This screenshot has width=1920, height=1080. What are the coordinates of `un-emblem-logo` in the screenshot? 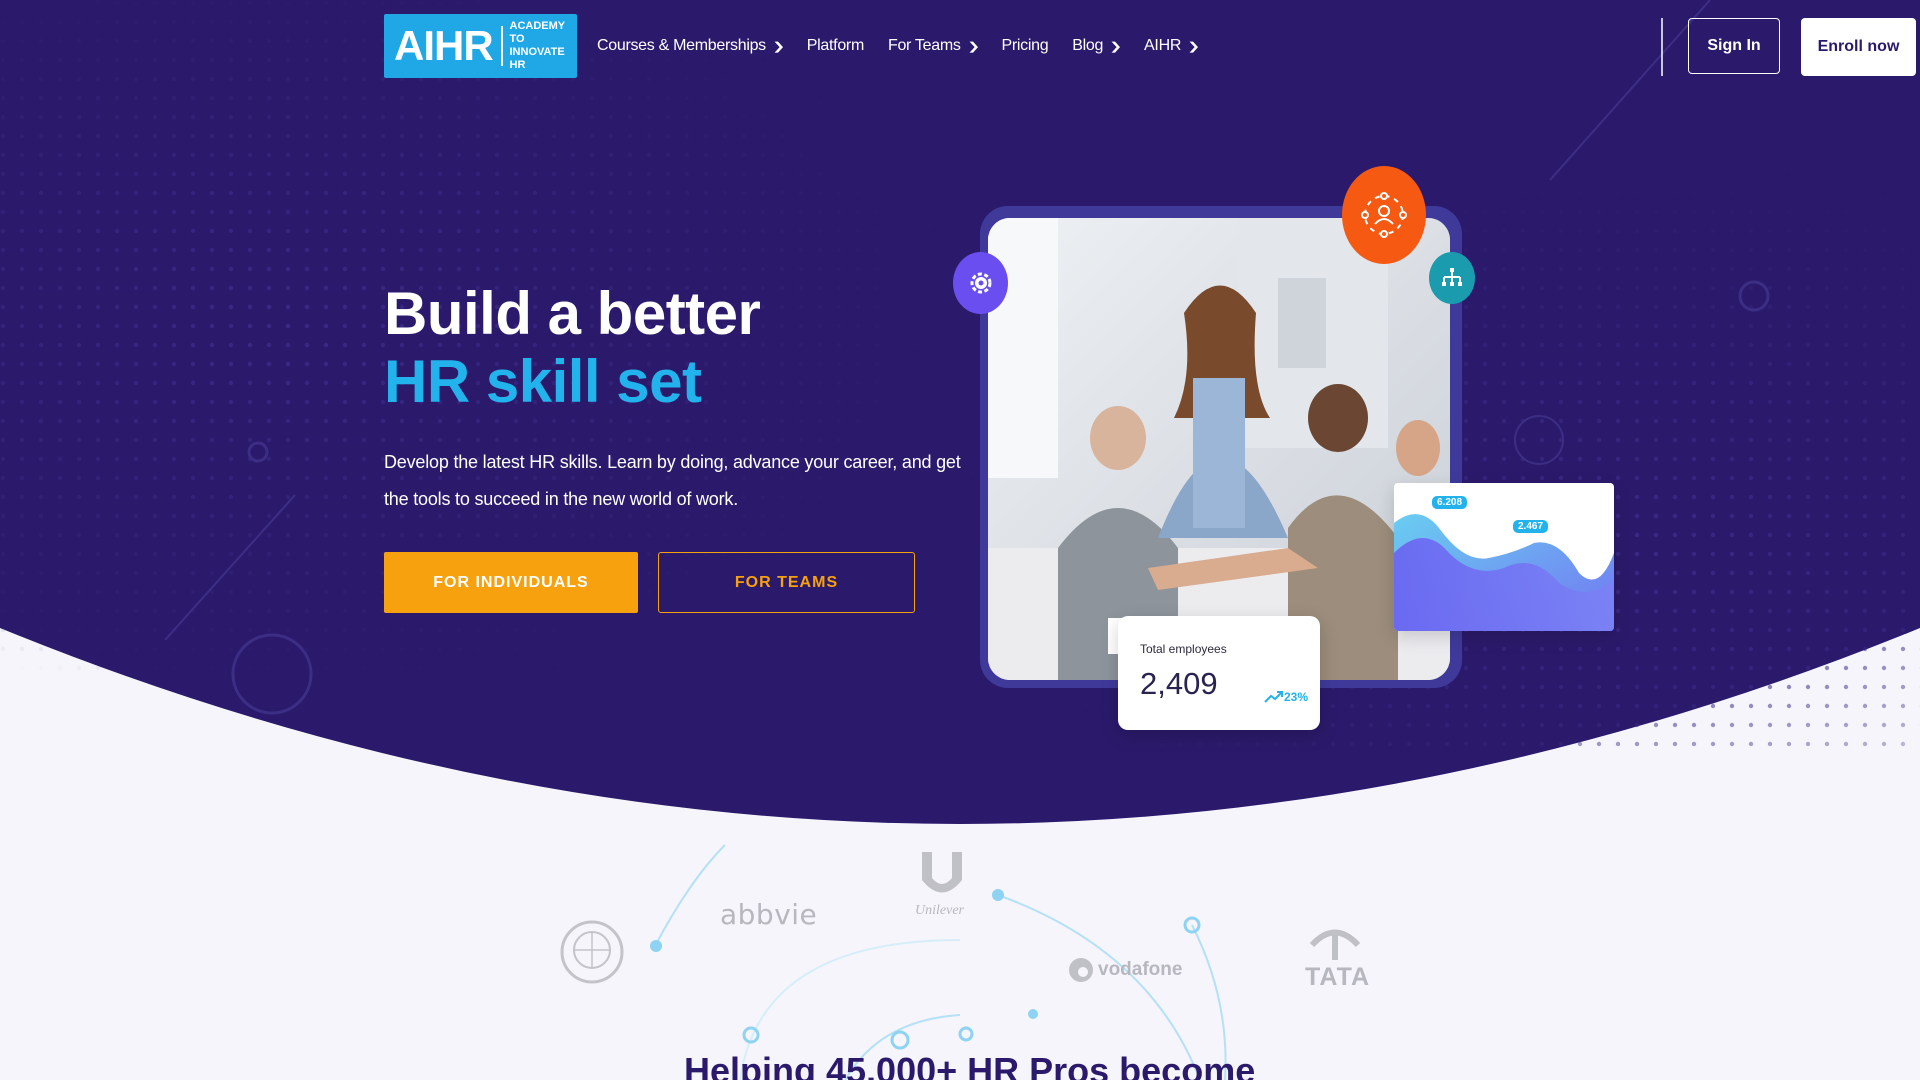 It's located at (592, 952).